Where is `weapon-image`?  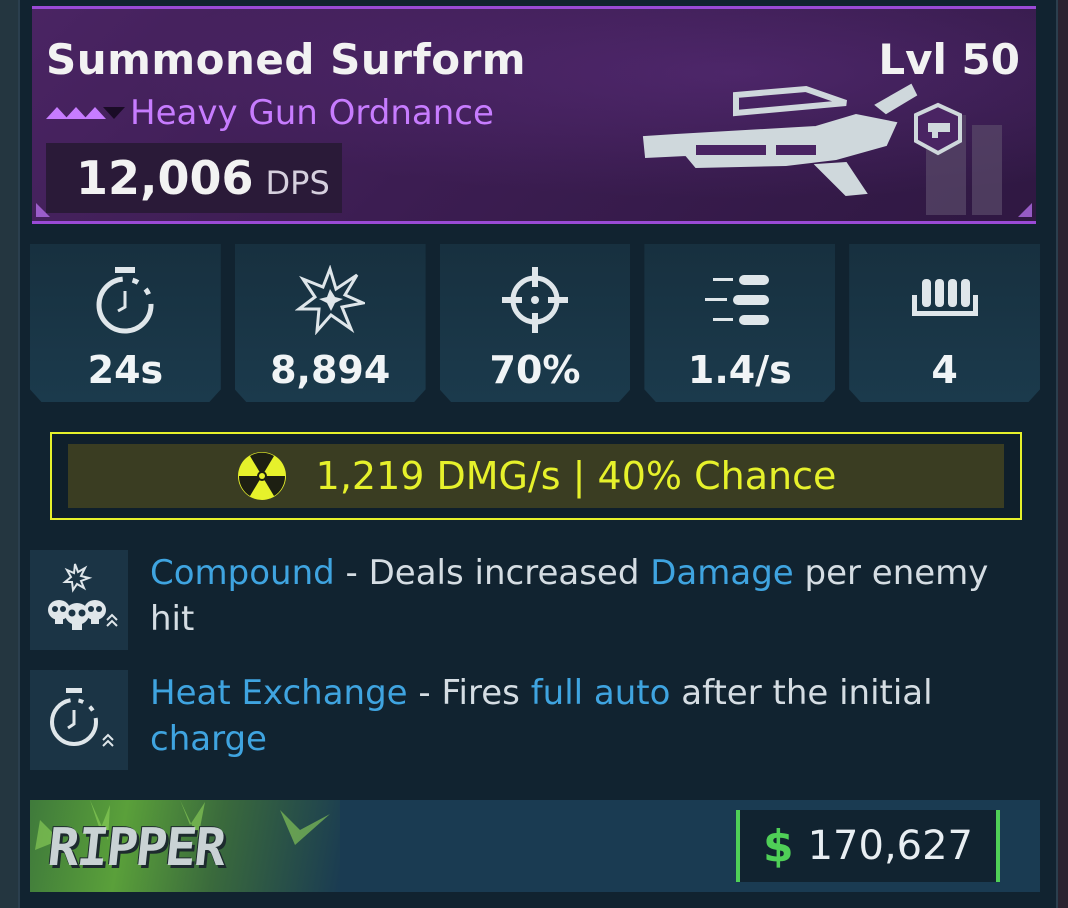
weapon-image is located at coordinates (822, 149).